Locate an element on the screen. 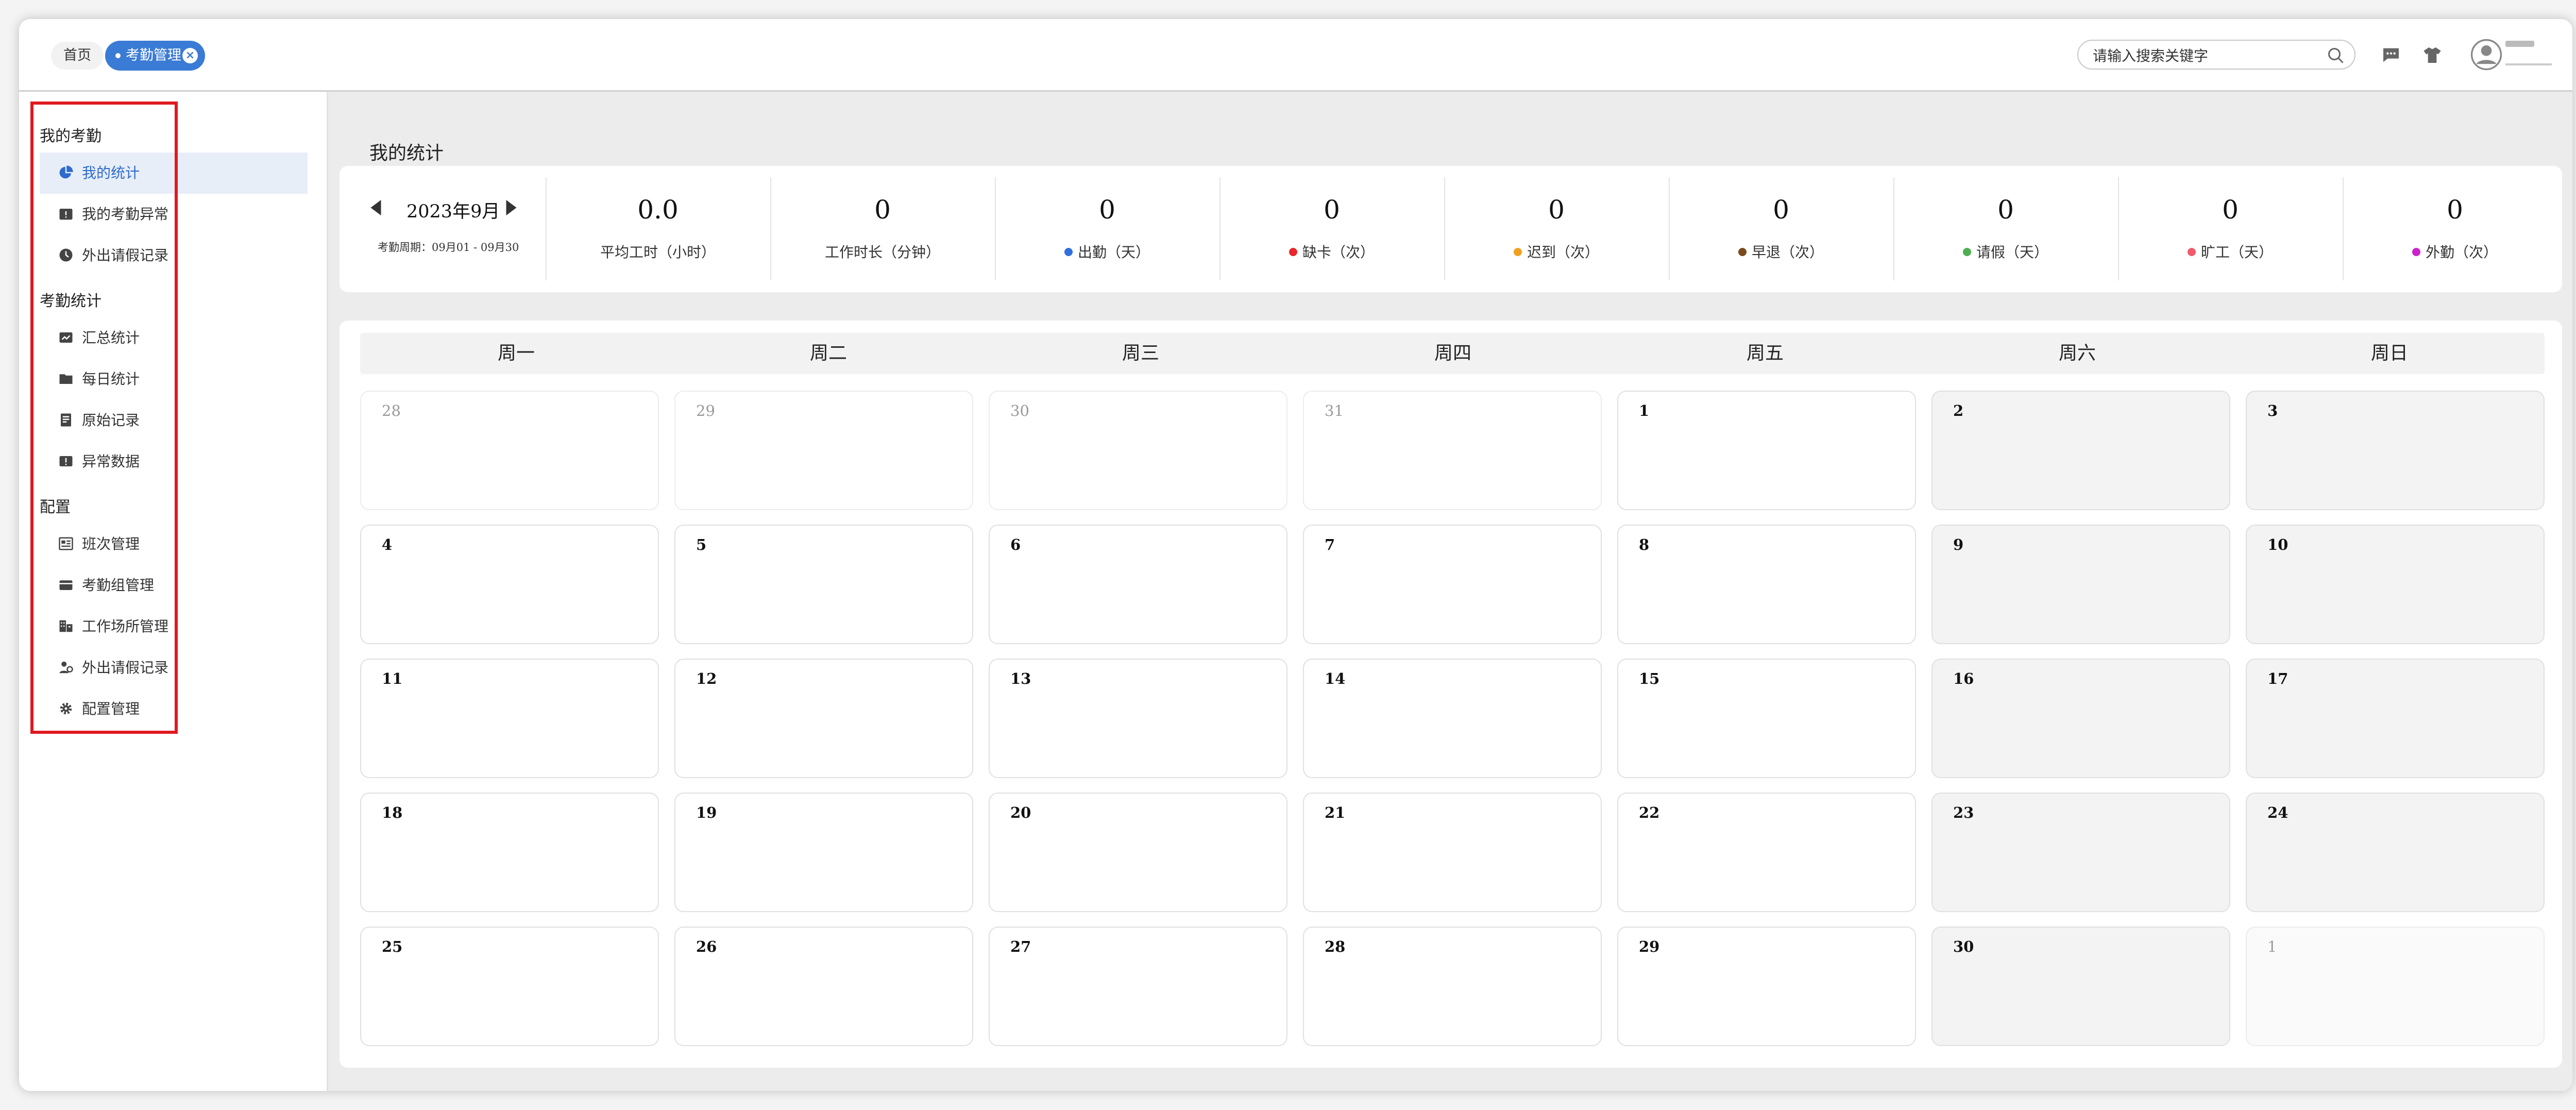 The height and width of the screenshot is (1110, 2576). calendar-day-cell: 22 is located at coordinates (1766, 852).